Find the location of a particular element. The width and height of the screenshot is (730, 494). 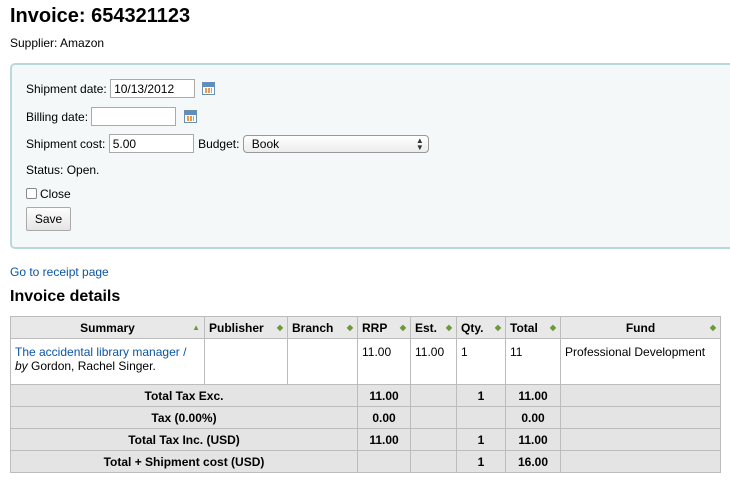

column-header-rrp: RRP ◆ is located at coordinates (384, 327).